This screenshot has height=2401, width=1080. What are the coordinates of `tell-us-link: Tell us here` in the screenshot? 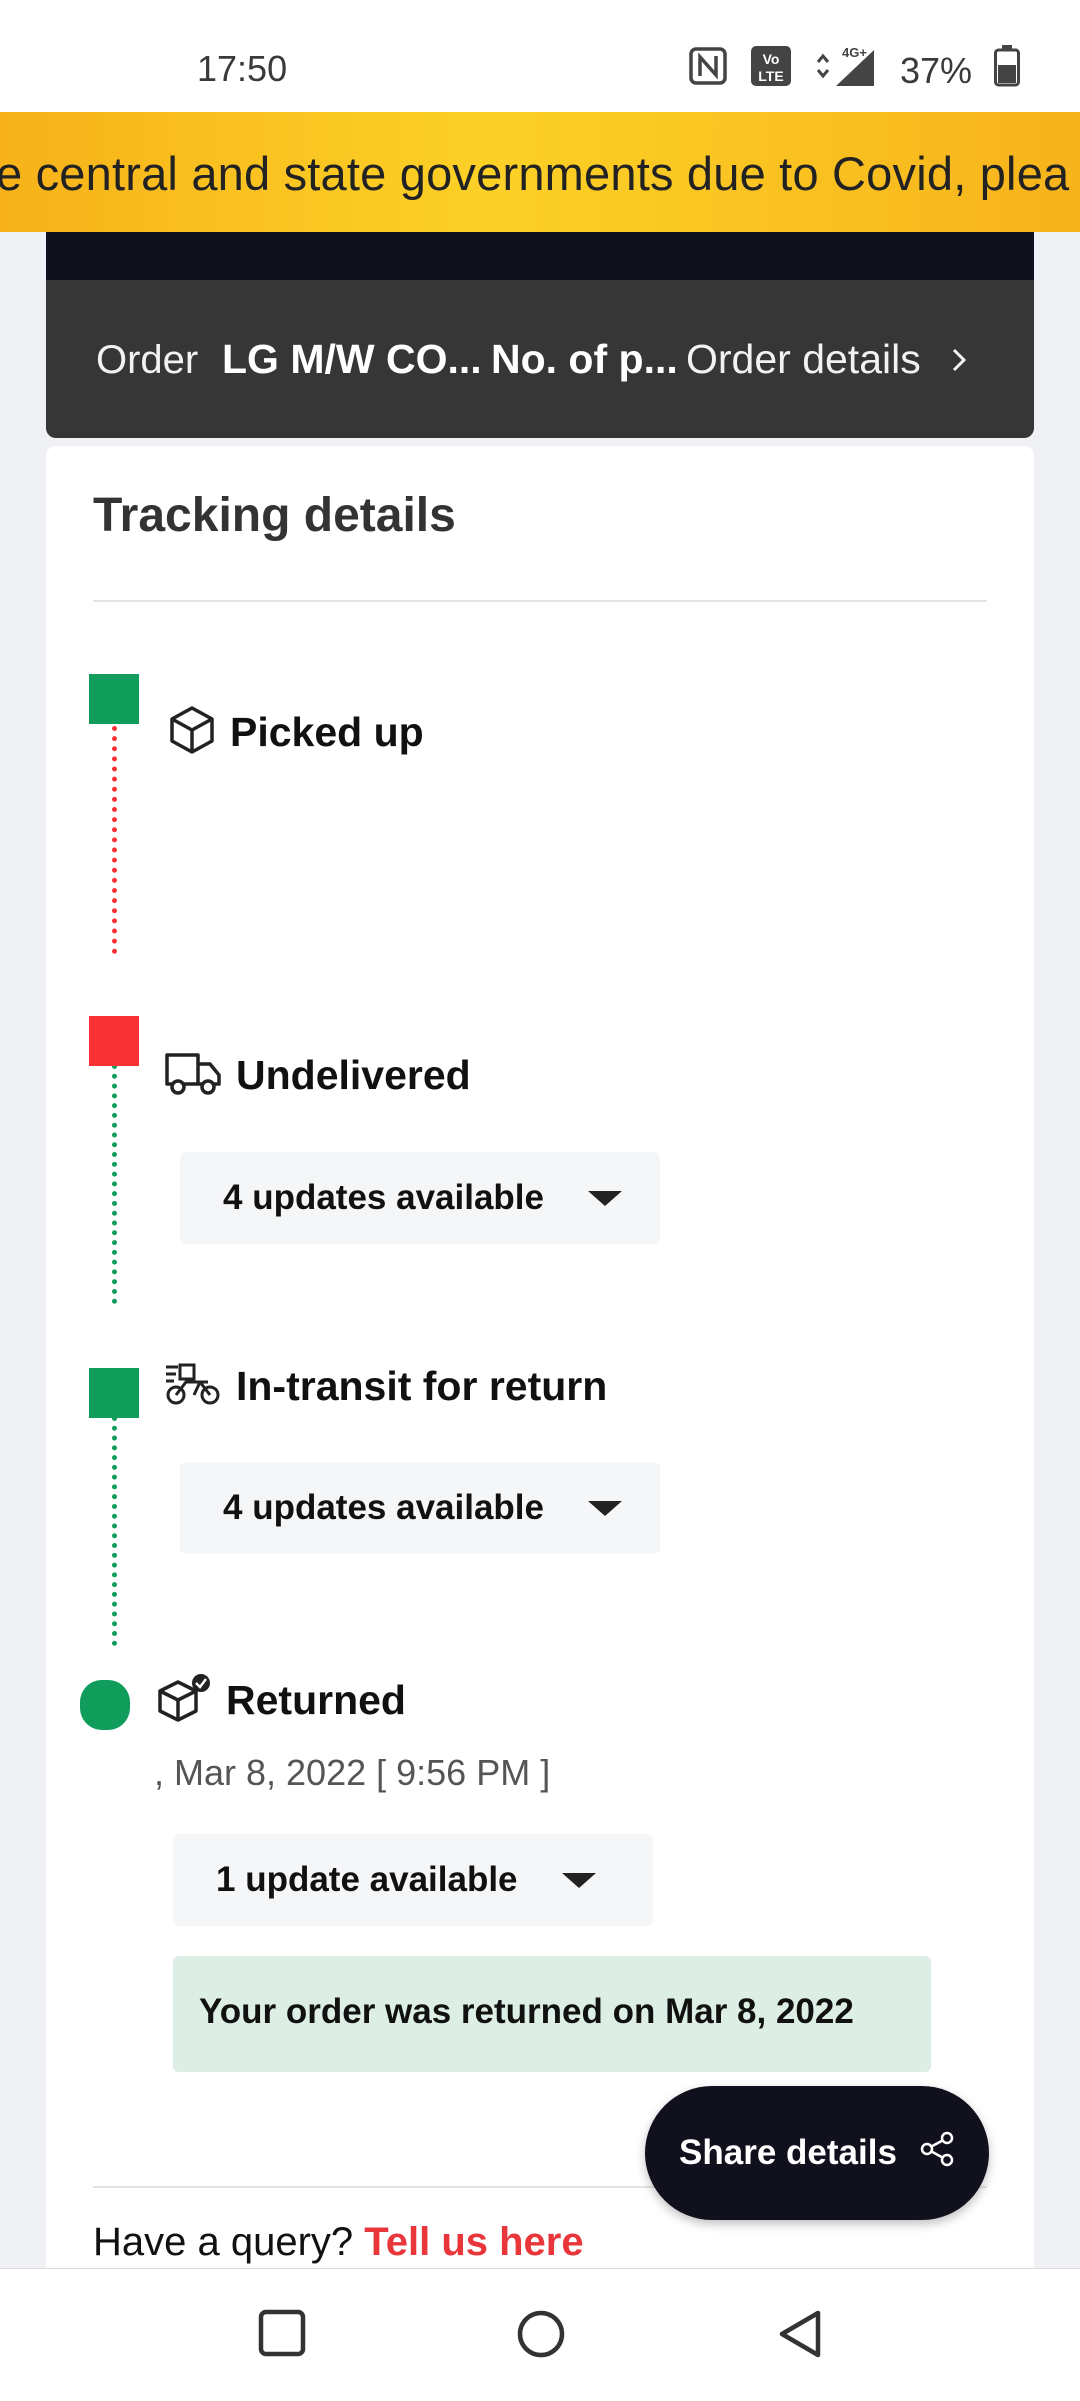 It's located at (473, 2242).